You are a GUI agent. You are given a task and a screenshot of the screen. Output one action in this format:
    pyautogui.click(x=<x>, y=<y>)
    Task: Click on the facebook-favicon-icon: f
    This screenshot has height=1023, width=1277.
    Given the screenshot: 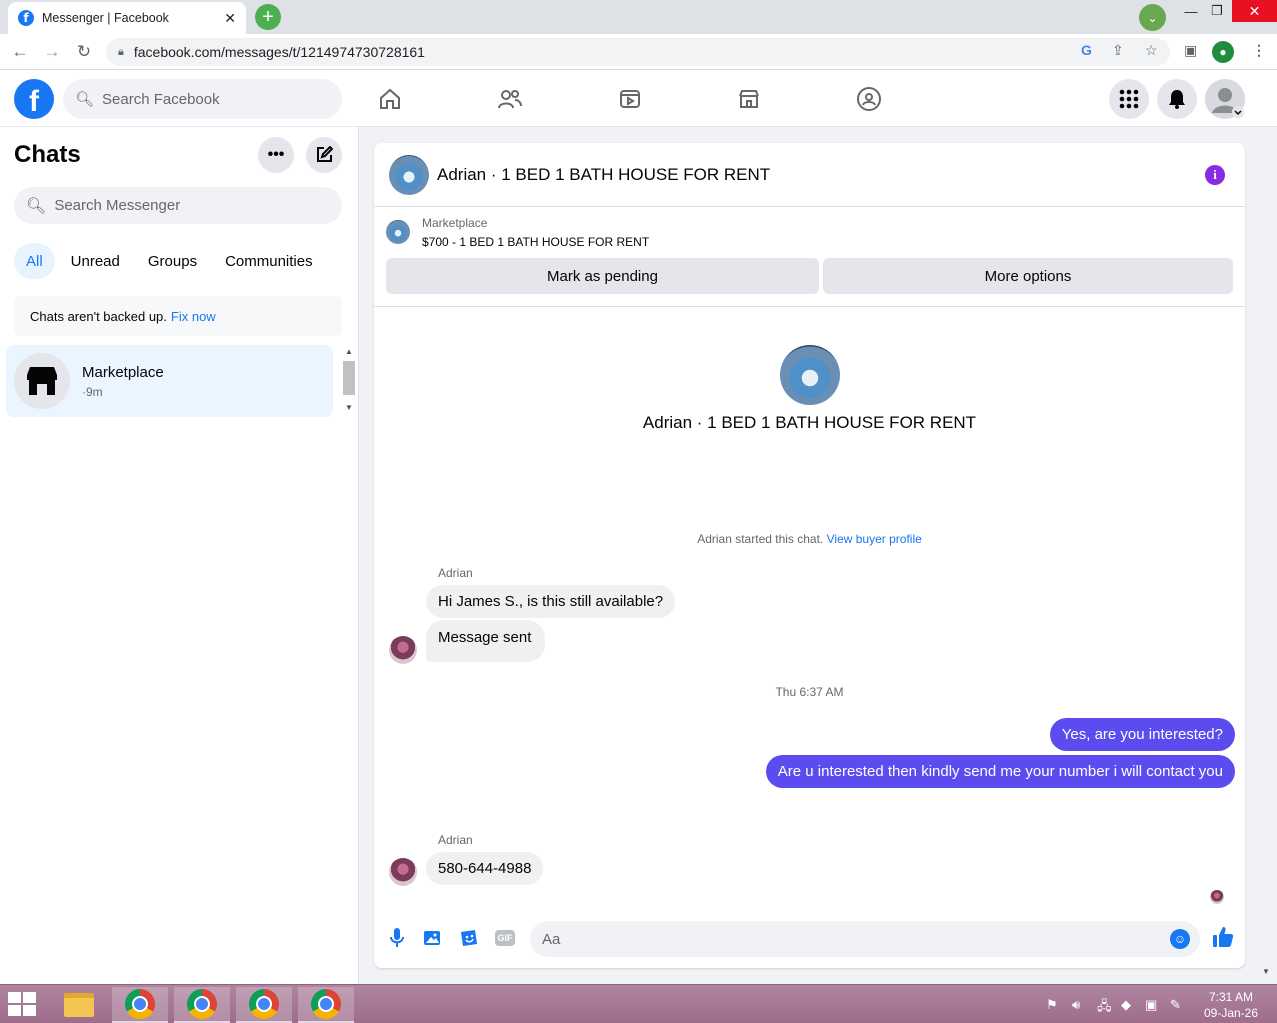 What is the action you would take?
    pyautogui.click(x=26, y=18)
    